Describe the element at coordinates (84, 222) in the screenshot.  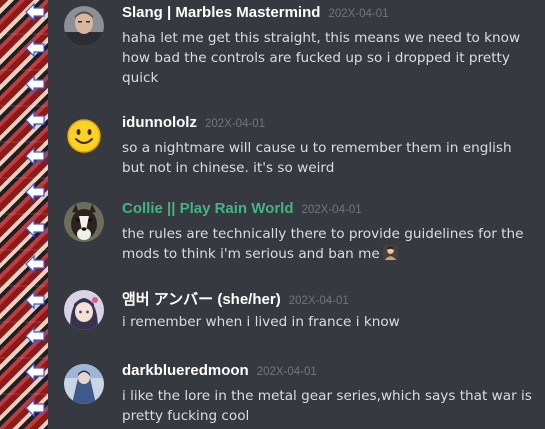
I see `collie-dog-avatar` at that location.